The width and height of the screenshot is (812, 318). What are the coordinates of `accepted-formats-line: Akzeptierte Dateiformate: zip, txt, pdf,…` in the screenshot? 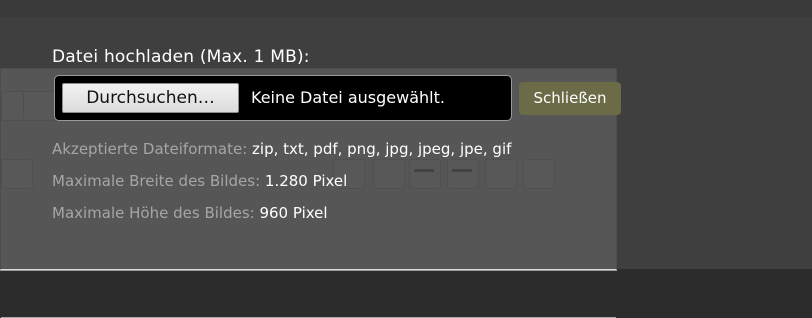 It's located at (281, 149).